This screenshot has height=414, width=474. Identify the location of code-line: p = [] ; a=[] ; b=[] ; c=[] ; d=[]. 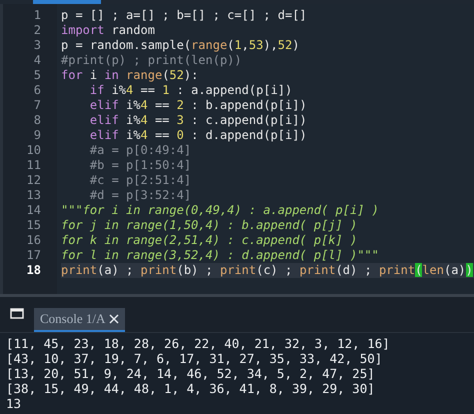
(184, 15).